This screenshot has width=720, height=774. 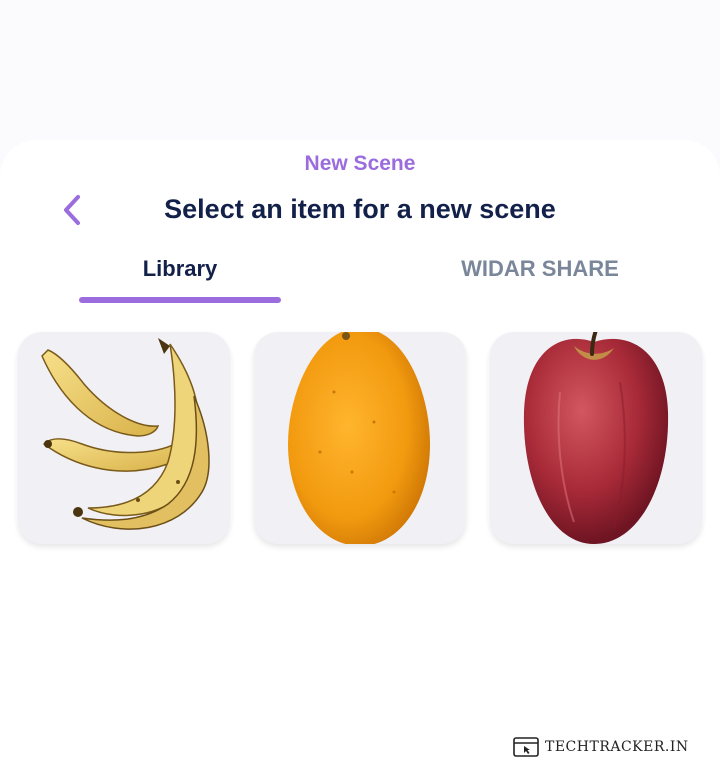 I want to click on item-card-orange, so click(x=360, y=438).